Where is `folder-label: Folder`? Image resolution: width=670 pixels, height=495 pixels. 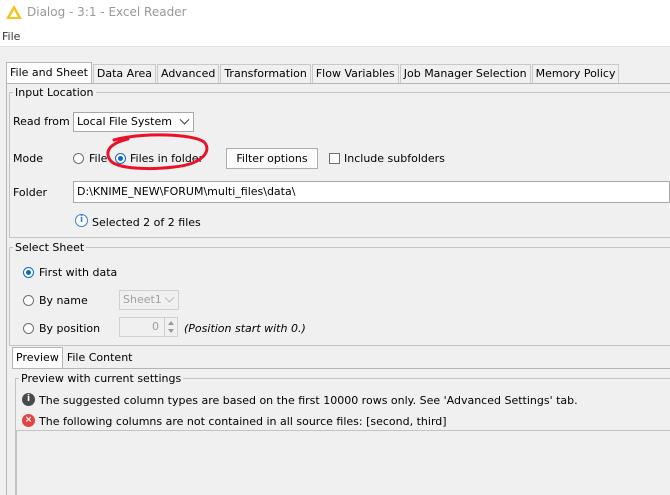 folder-label: Folder is located at coordinates (30, 192).